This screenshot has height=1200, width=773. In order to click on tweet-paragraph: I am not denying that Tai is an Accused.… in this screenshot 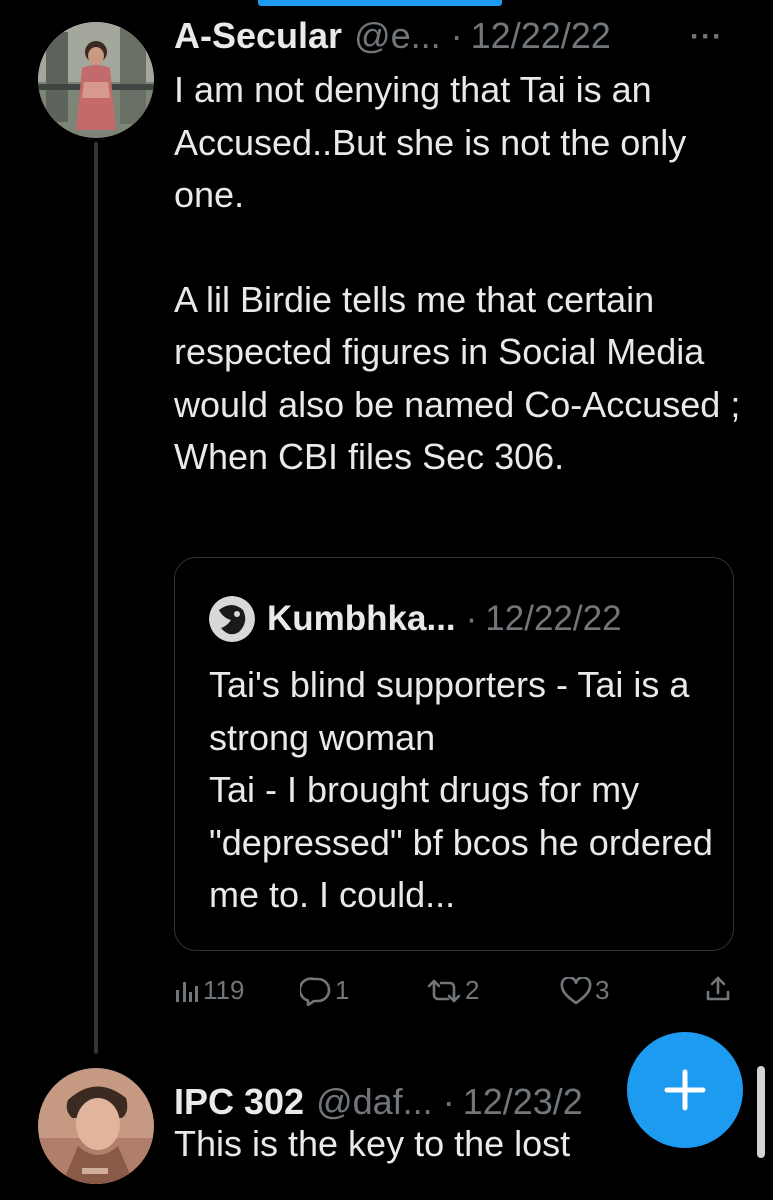, I will do `click(430, 142)`.